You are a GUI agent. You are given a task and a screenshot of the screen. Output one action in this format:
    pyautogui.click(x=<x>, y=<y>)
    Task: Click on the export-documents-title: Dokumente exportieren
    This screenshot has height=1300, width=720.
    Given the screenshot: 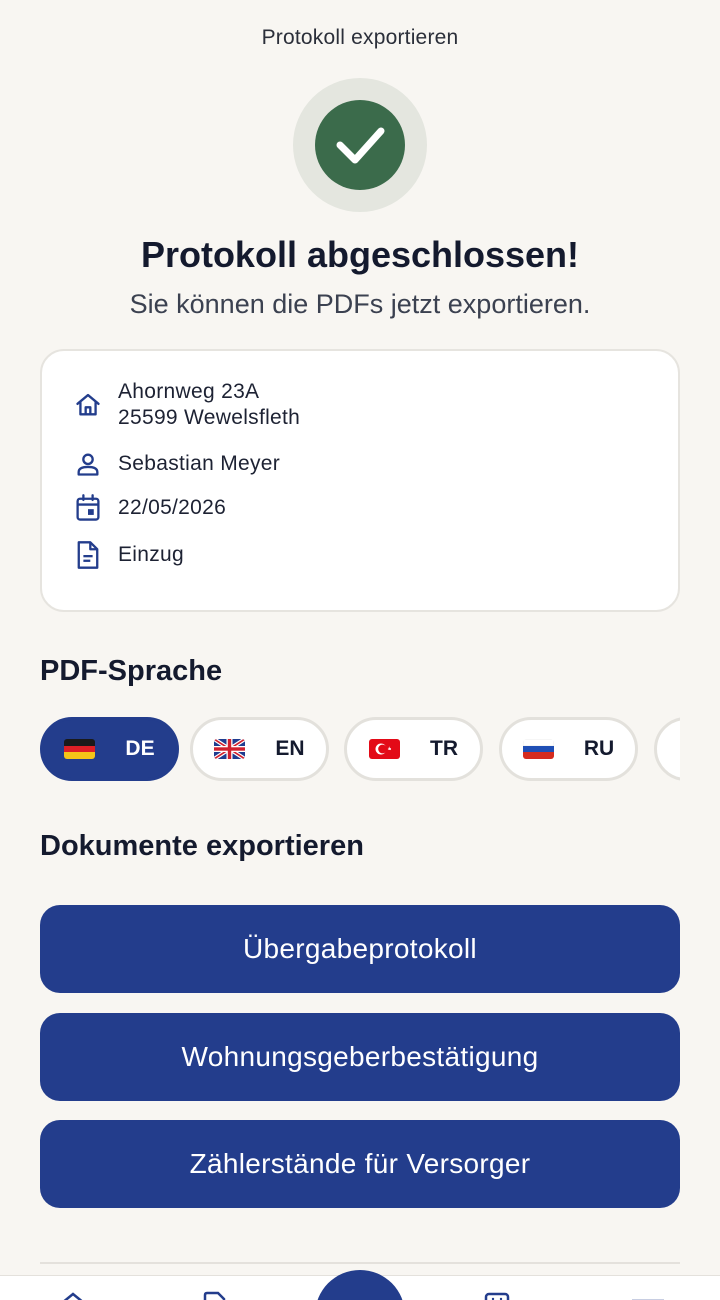 What is the action you would take?
    pyautogui.click(x=202, y=846)
    